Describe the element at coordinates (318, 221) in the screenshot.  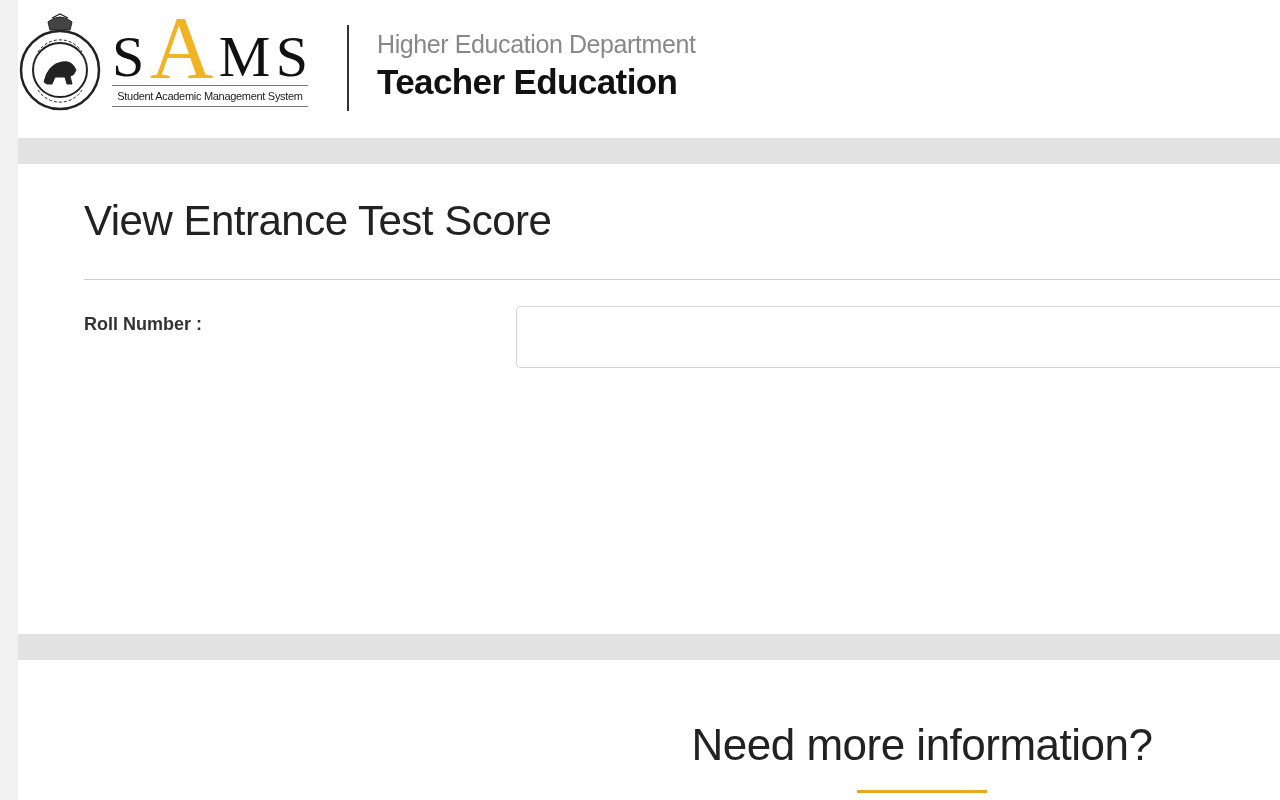
I see `page-title: View Entrance Test Score` at that location.